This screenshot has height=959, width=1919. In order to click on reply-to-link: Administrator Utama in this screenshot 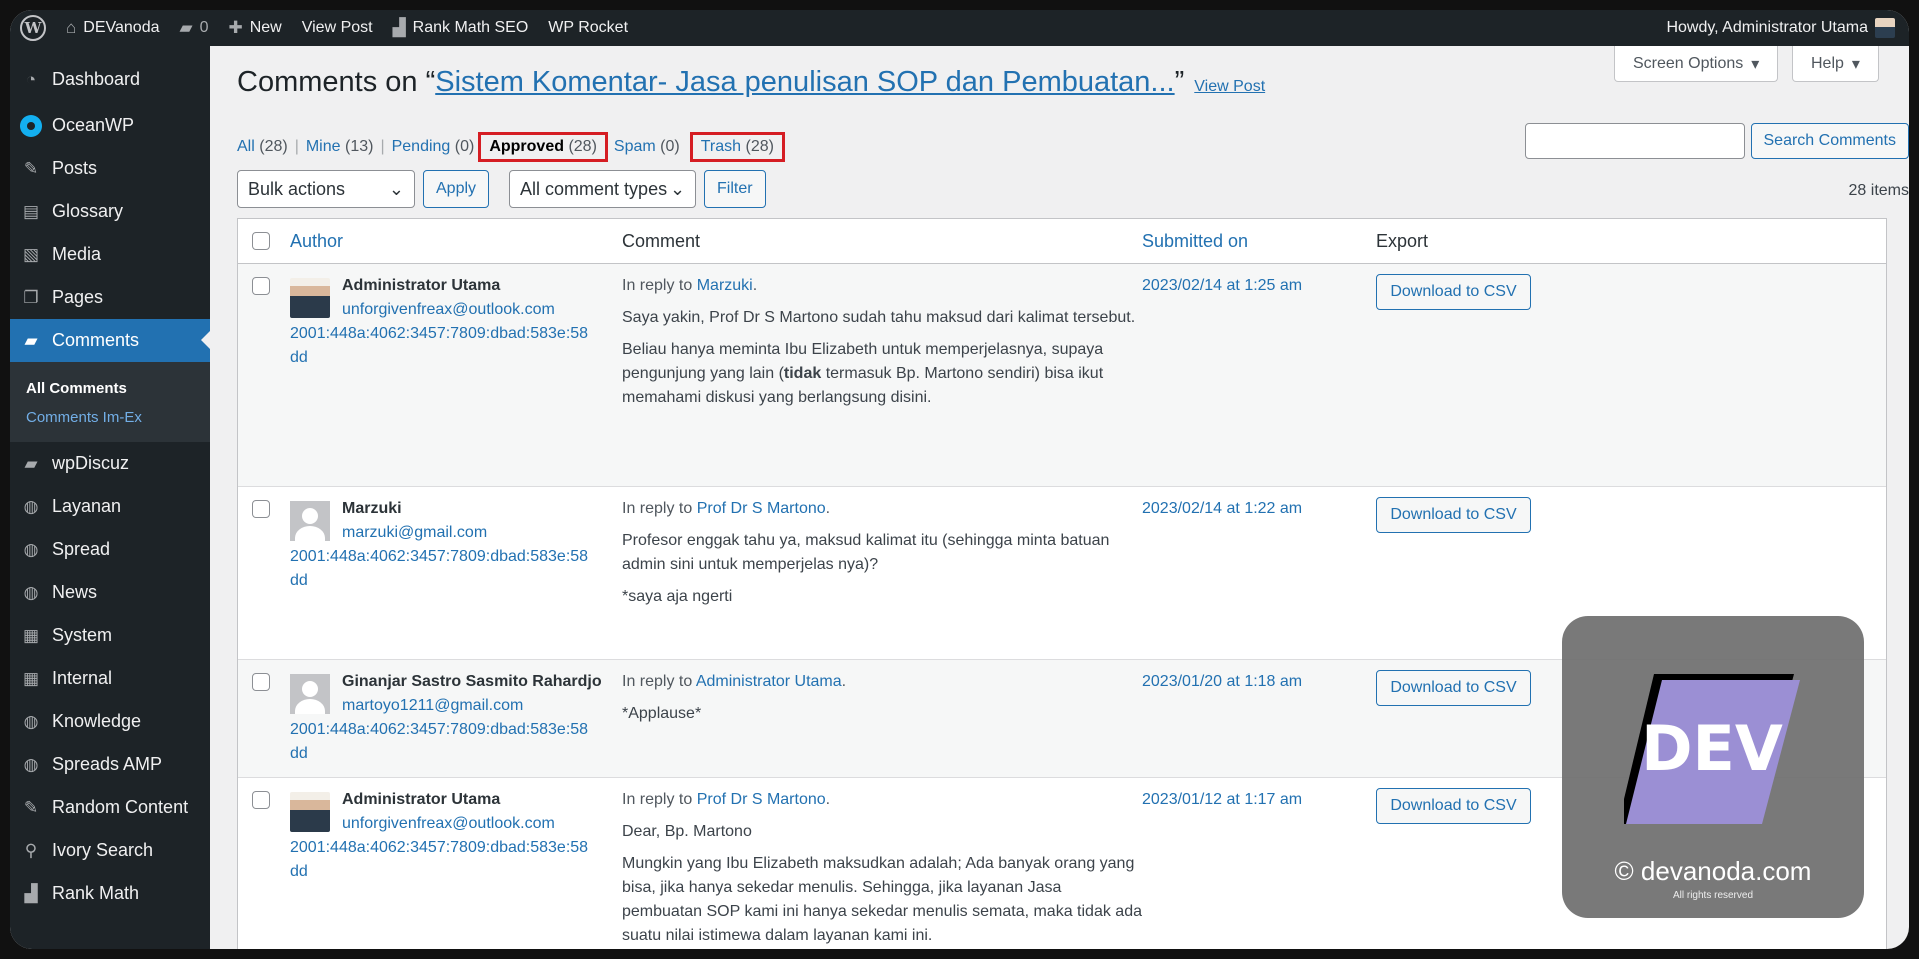, I will do `click(769, 681)`.